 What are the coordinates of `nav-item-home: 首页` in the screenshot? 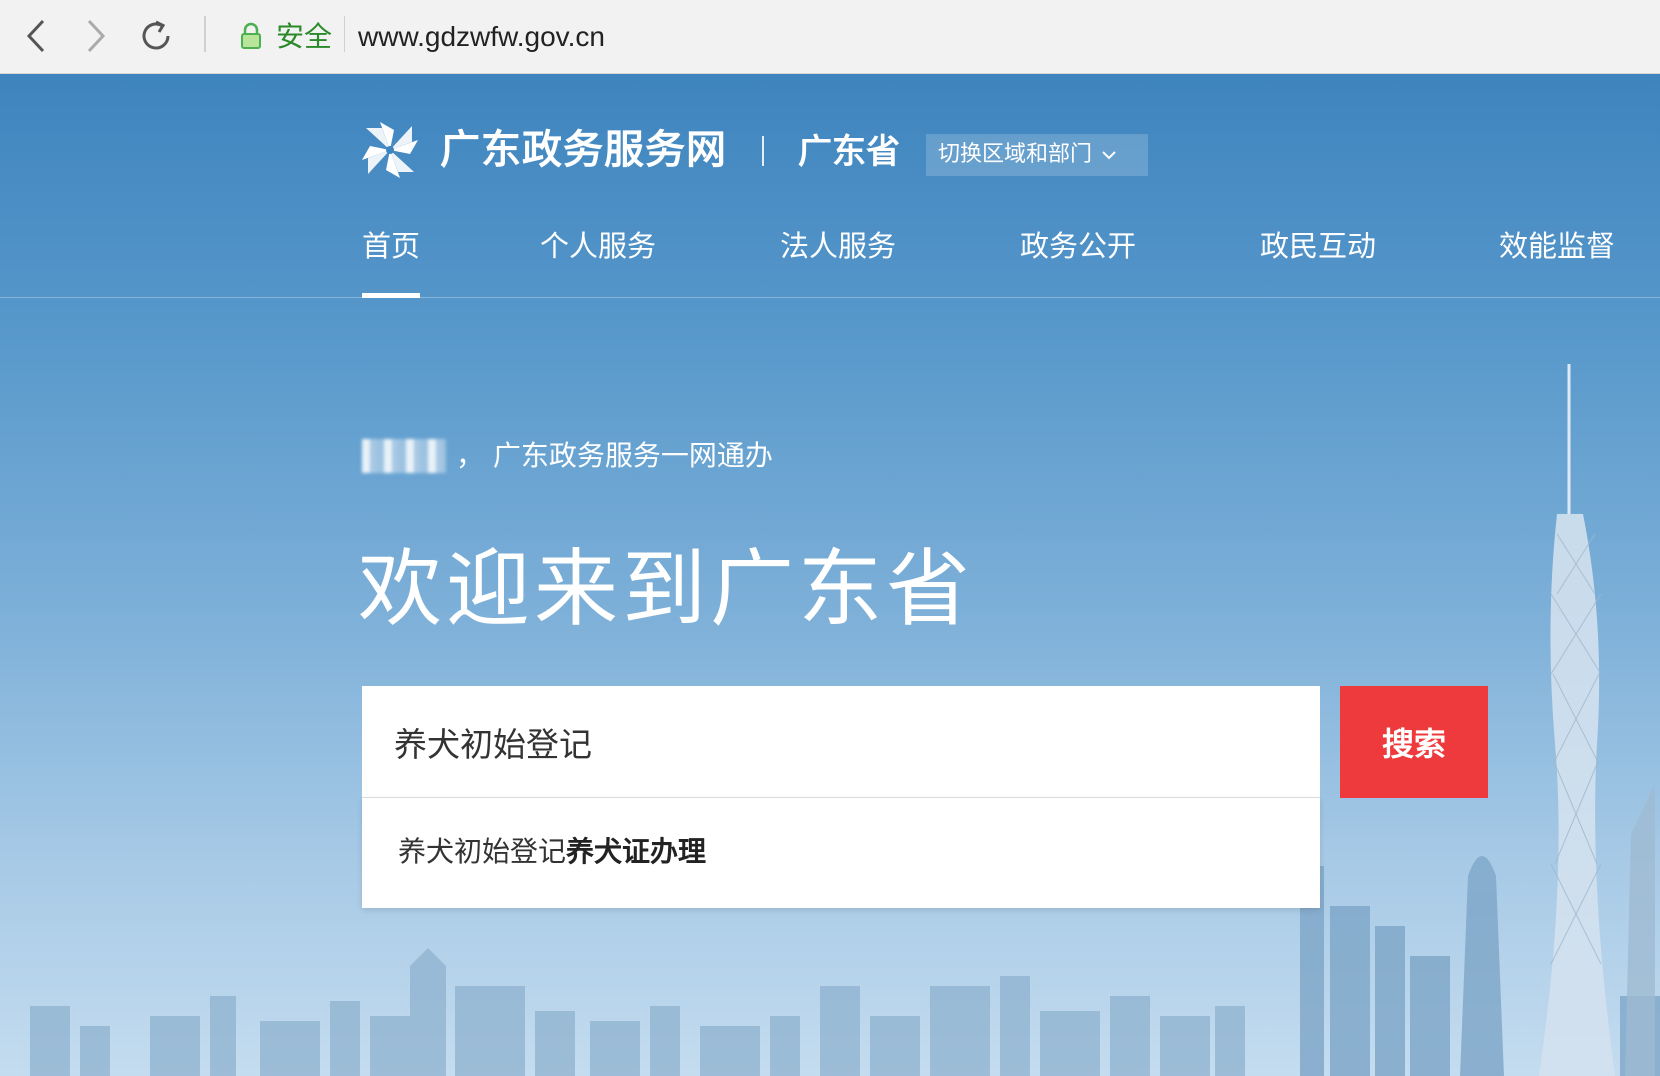 It's located at (391, 256).